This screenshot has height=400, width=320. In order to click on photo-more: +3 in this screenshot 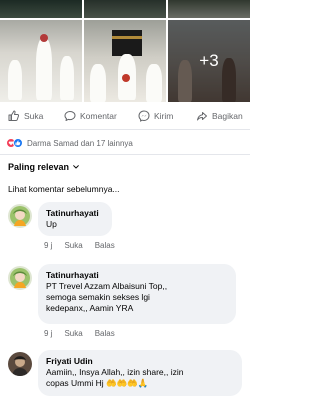, I will do `click(209, 61)`.